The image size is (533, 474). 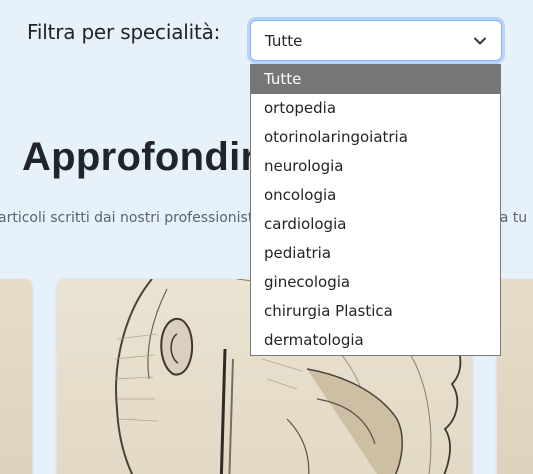 I want to click on dropdown-option: cardiologia, so click(x=375, y=224).